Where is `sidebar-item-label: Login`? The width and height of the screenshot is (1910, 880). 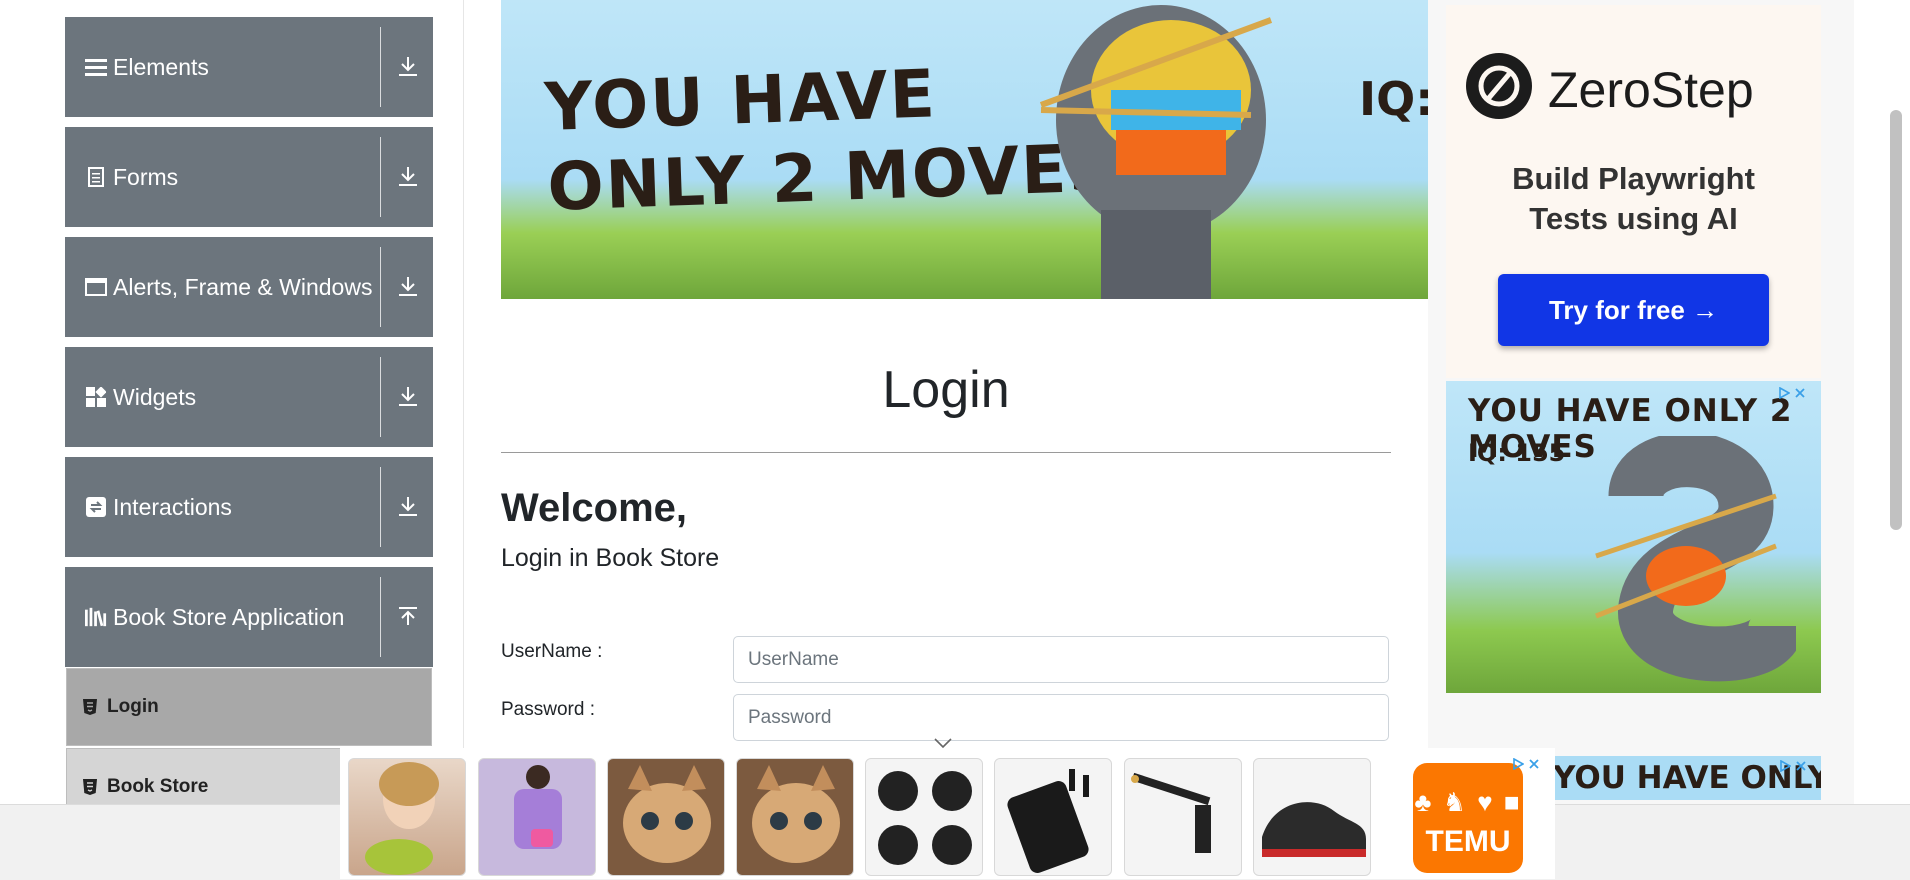
sidebar-item-label: Login is located at coordinates (133, 706).